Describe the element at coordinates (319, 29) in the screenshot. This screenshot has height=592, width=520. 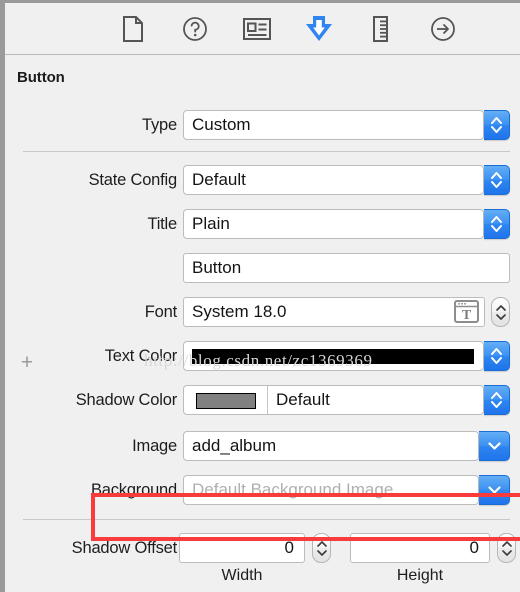
I see `attributes-inspector-icon` at that location.